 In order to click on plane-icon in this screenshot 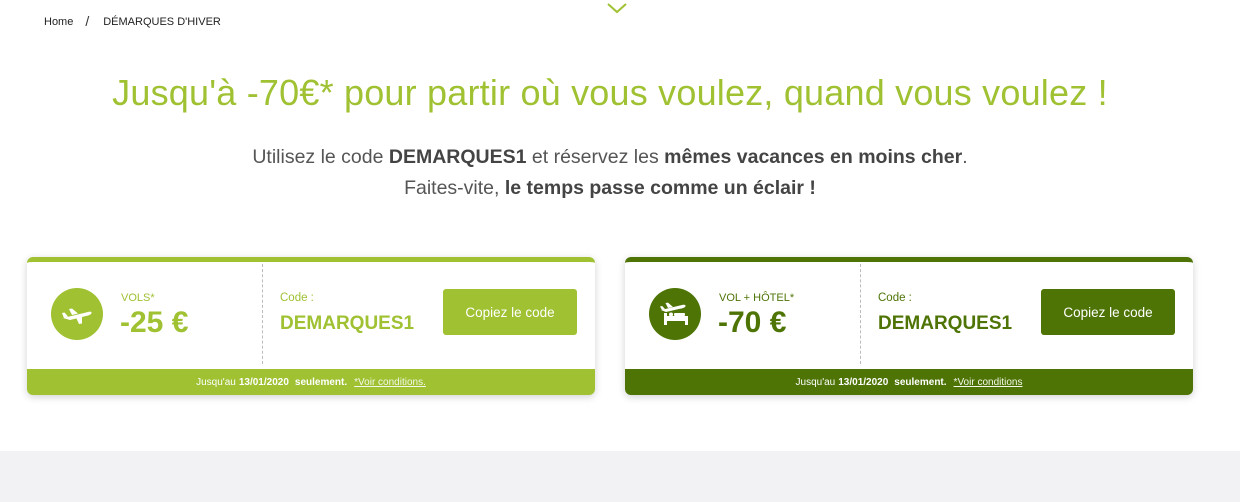, I will do `click(77, 314)`.